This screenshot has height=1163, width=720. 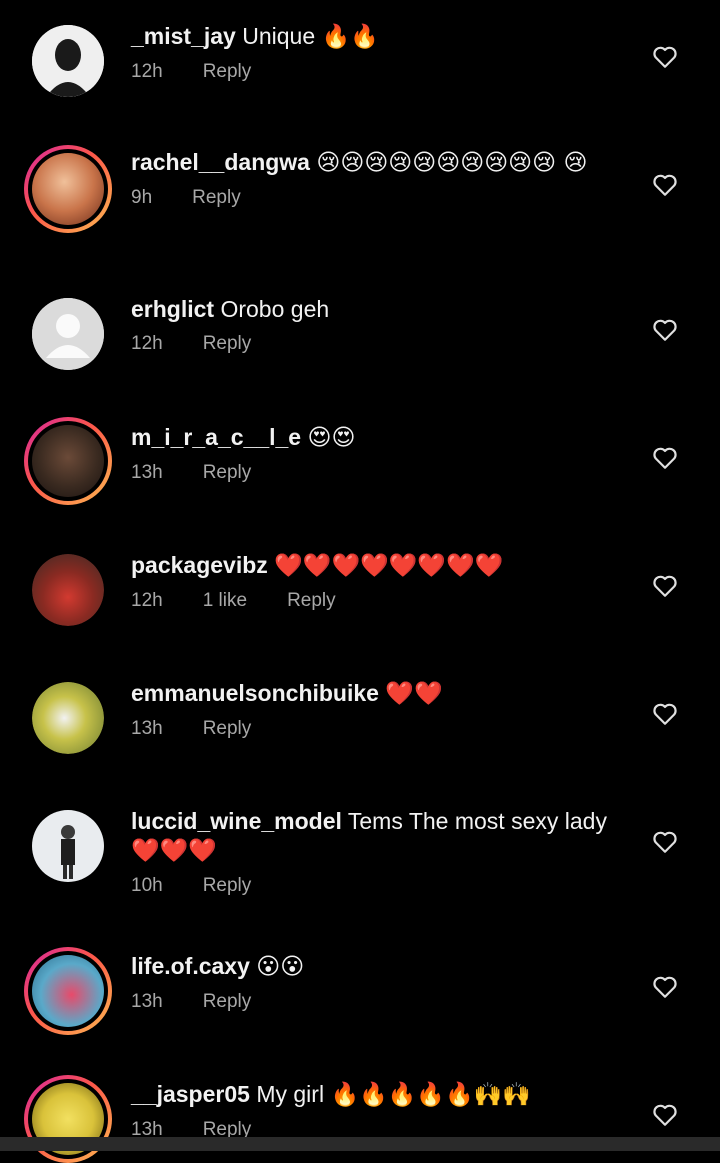 I want to click on comment-text: Orobo geh, so click(x=275, y=309).